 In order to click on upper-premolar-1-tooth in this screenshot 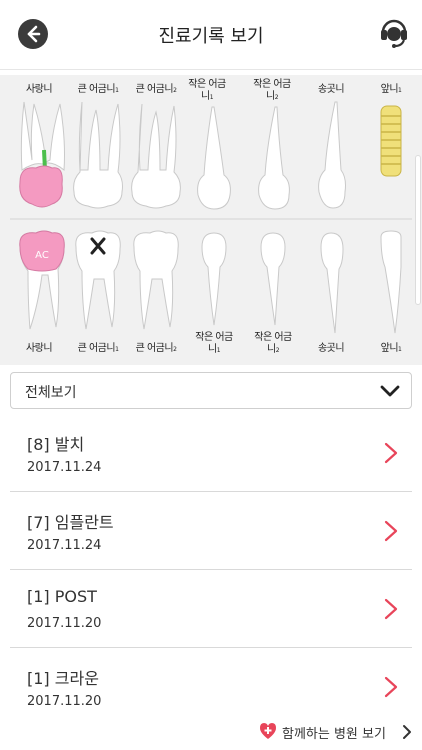, I will do `click(214, 160)`.